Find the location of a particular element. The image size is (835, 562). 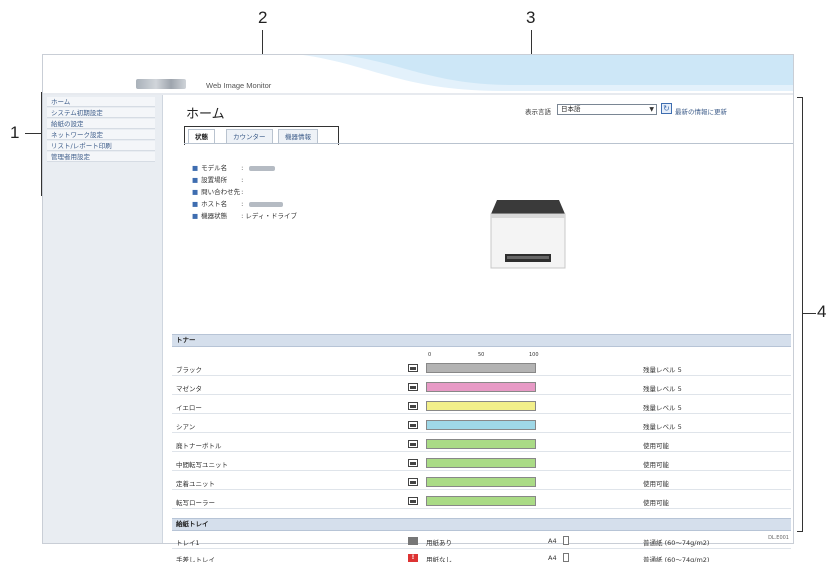

info-contact: ■ 問い合わせ先: is located at coordinates (218, 192).